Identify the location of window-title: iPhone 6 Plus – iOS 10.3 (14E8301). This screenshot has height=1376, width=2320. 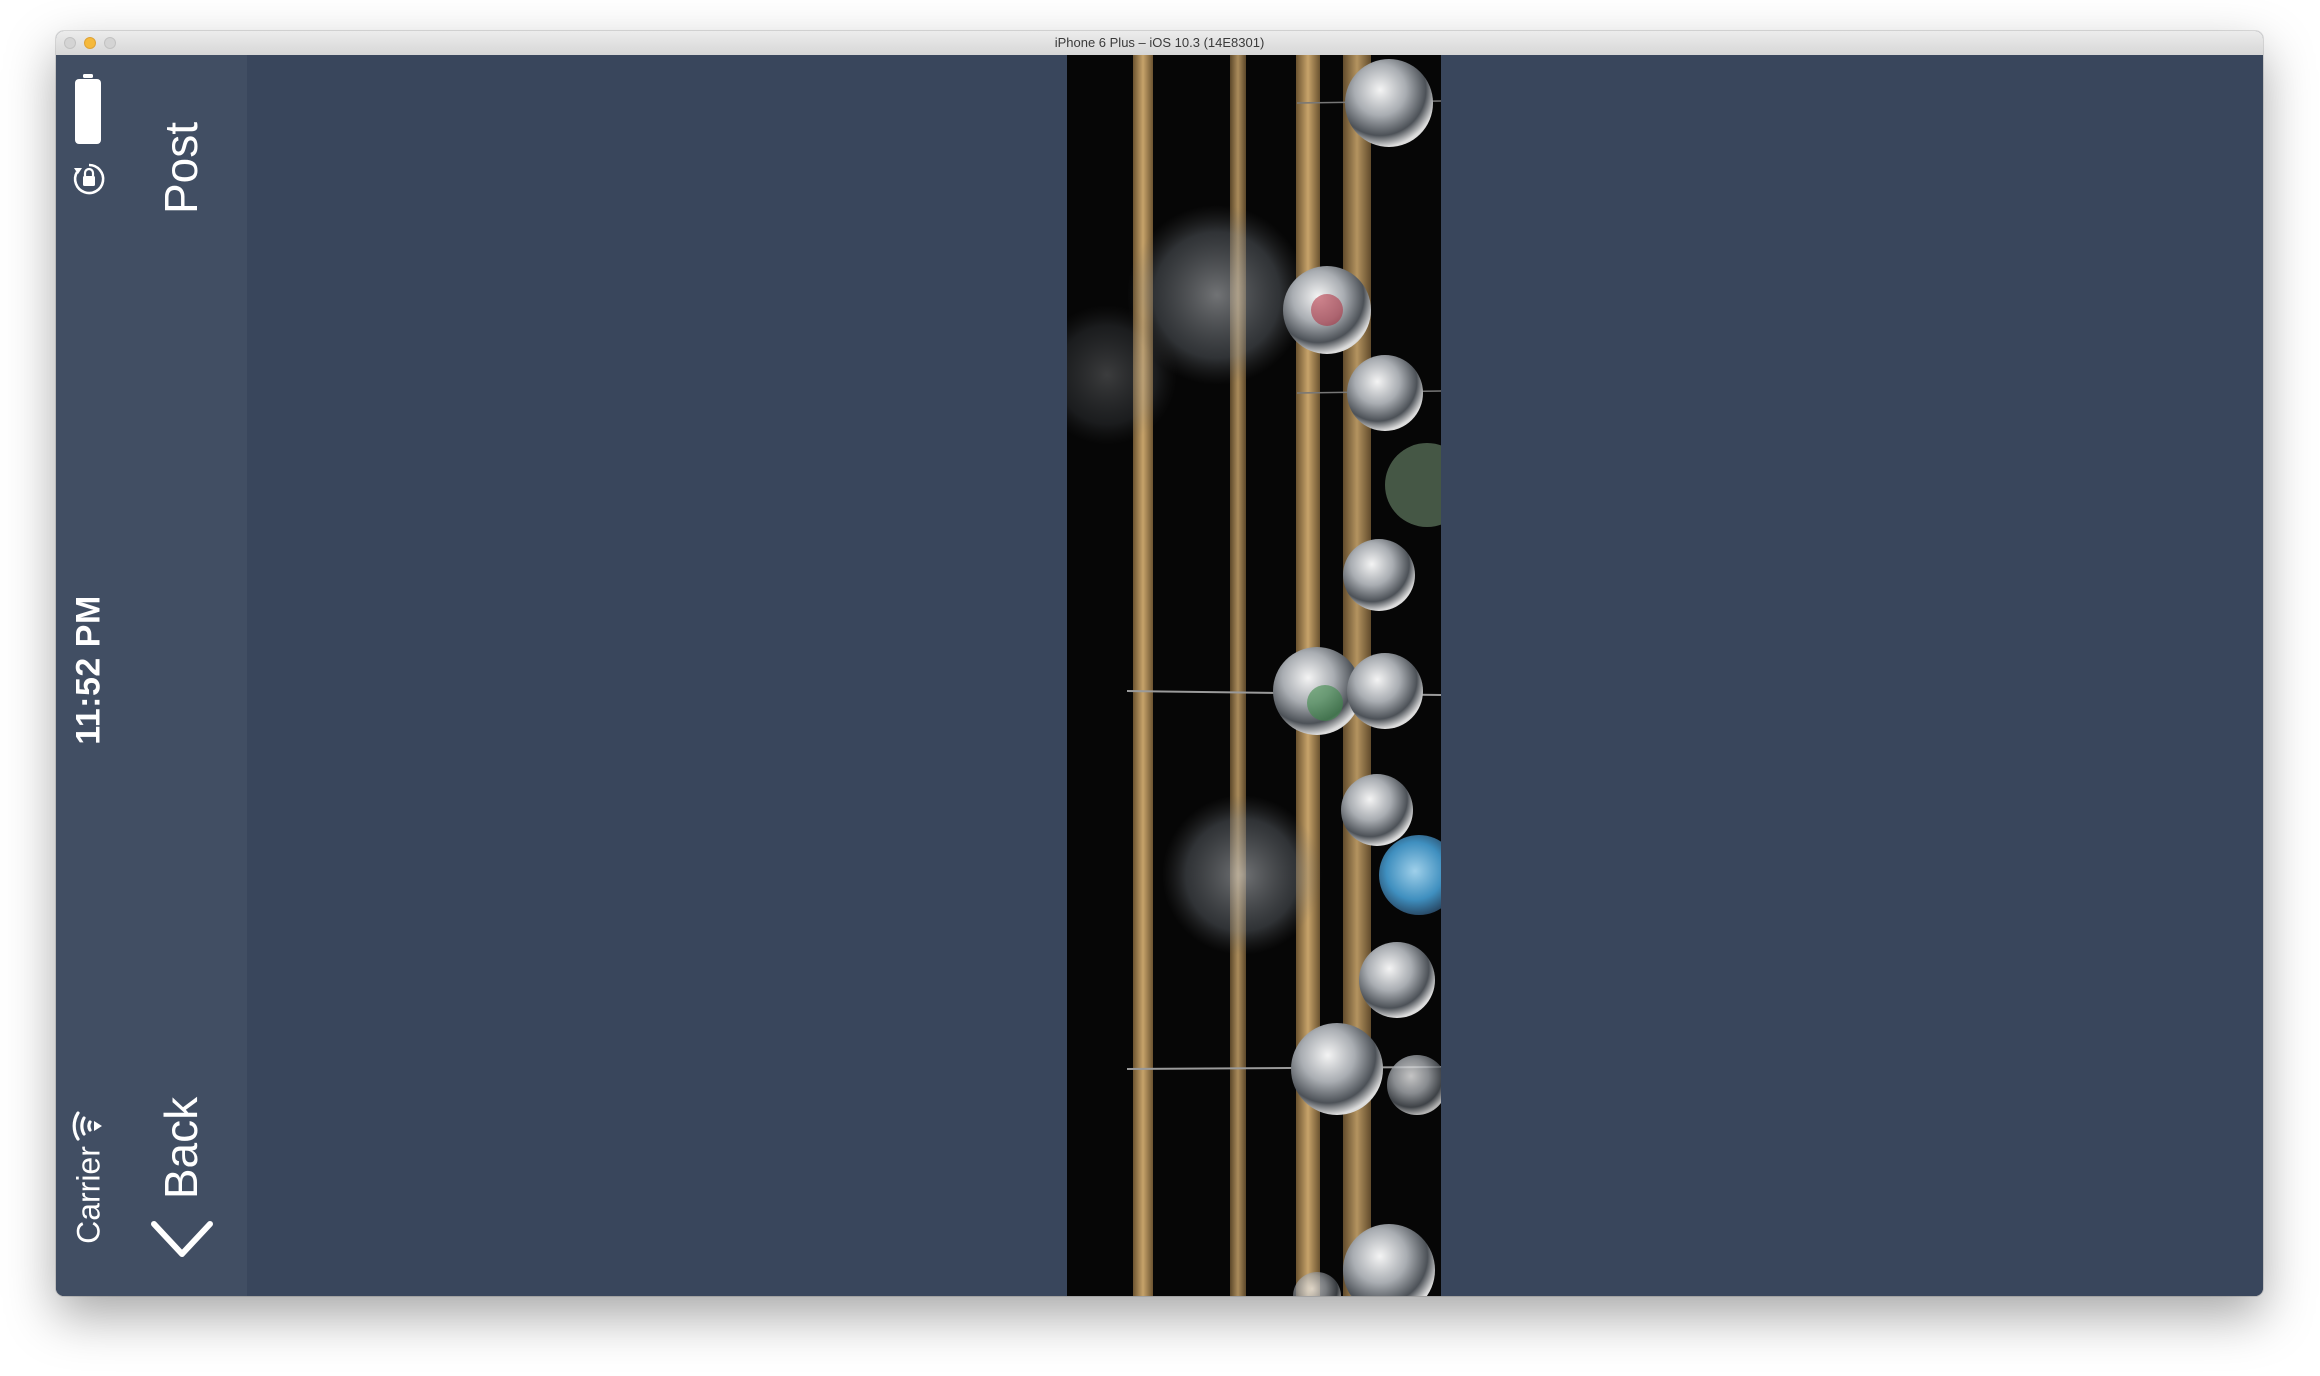
(1159, 42).